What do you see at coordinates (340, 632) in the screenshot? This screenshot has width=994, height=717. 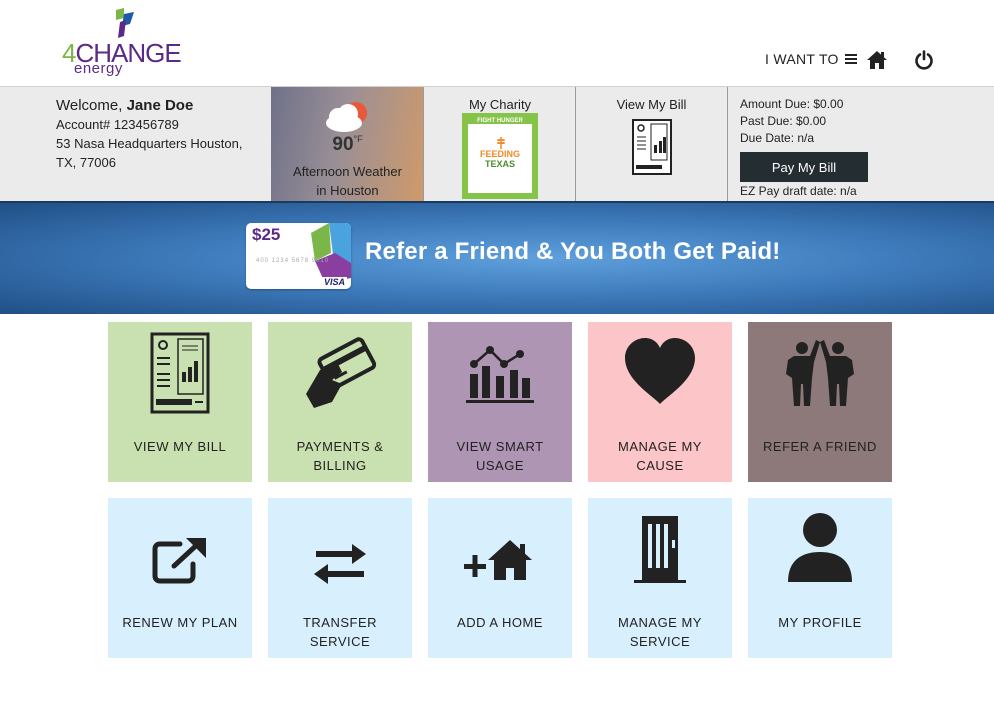 I see `tile-label: TRANSFER SERVICE` at bounding box center [340, 632].